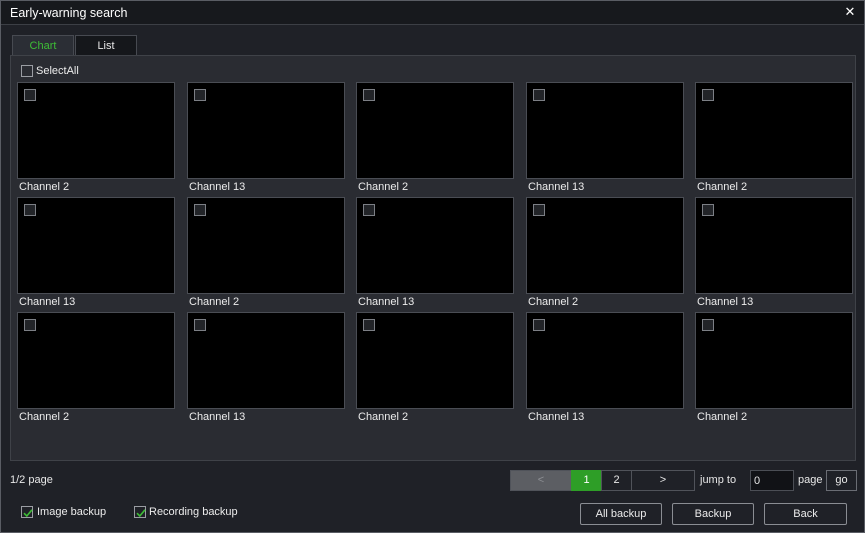 Image resolution: width=865 pixels, height=533 pixels. What do you see at coordinates (621, 514) in the screenshot?
I see `all-backup-button: All backup` at bounding box center [621, 514].